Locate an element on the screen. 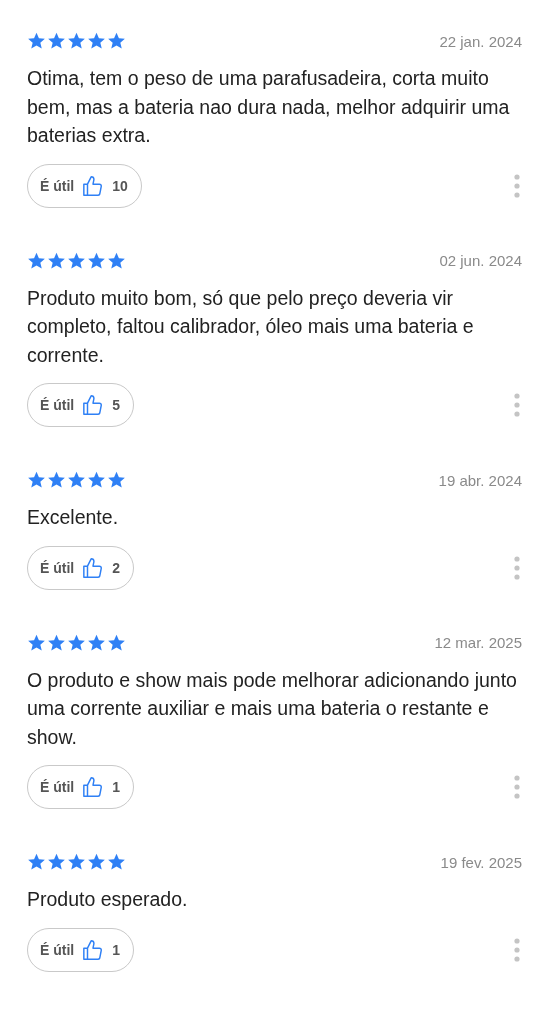 This screenshot has height=1024, width=549. review-text: Excelente. is located at coordinates (73, 517).